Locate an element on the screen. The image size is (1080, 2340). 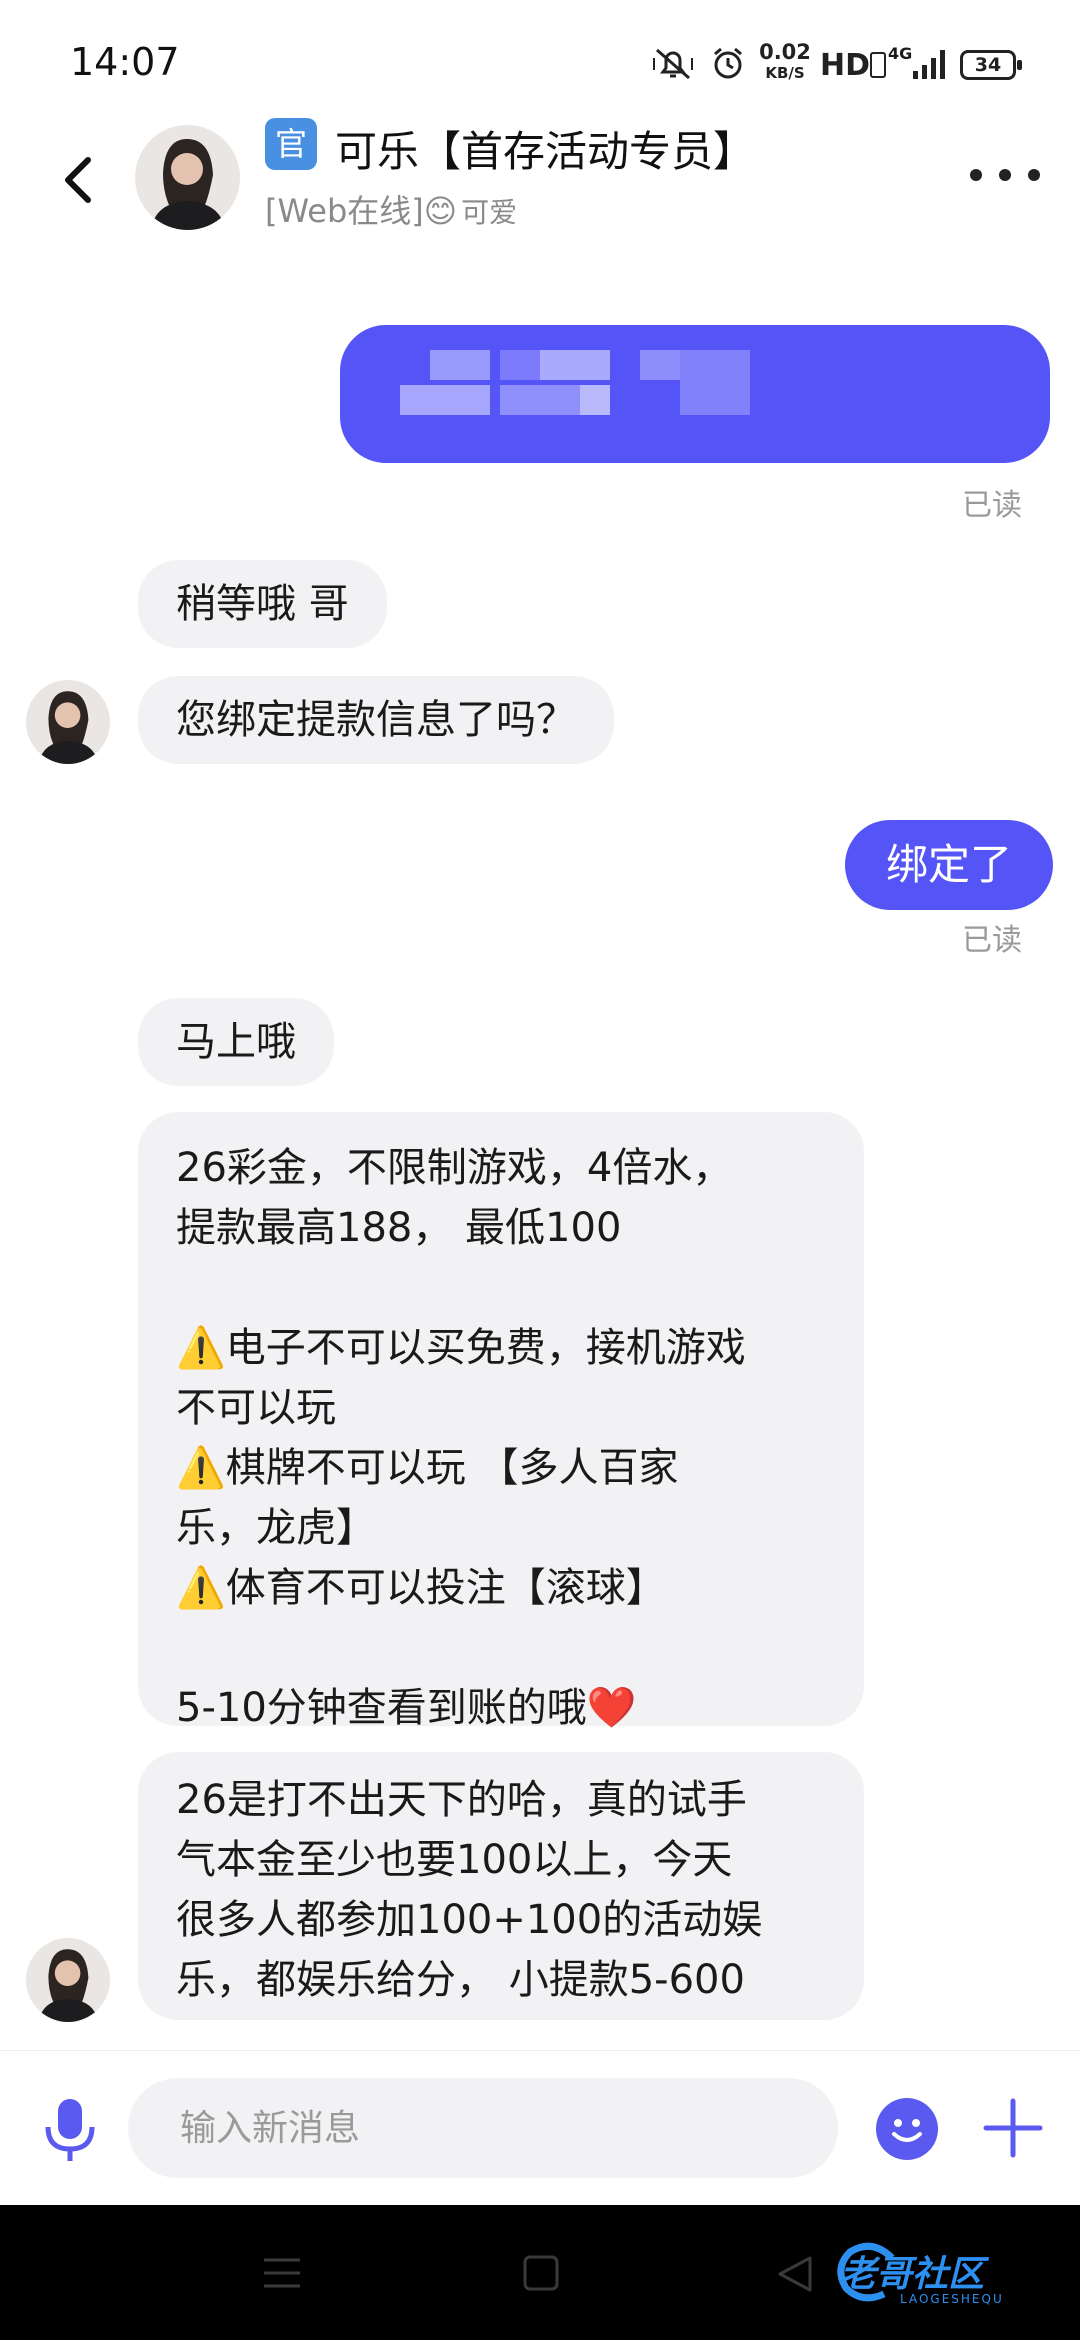
contact-avatar is located at coordinates (187, 177).